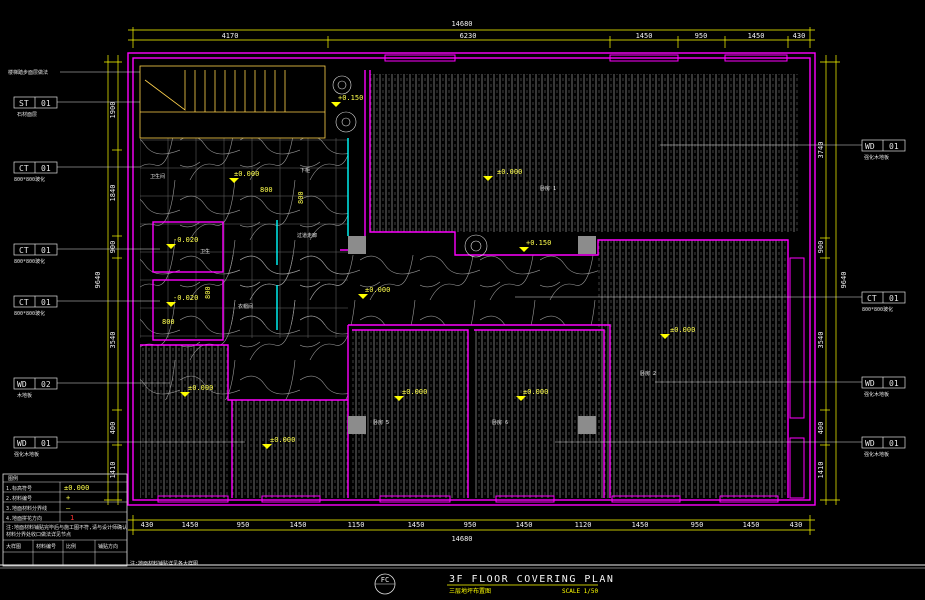 The height and width of the screenshot is (600, 925). I want to click on page-title: 3F FLOOR COVERING PLAN, so click(531, 579).